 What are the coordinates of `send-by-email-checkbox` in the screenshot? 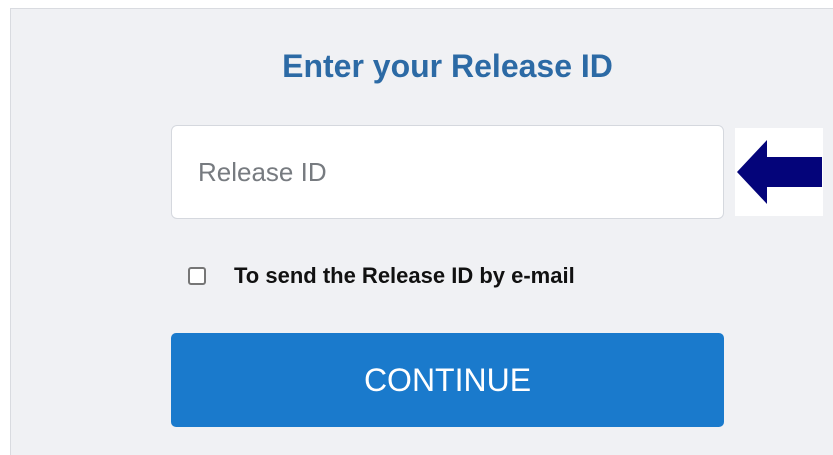 It's located at (197, 276).